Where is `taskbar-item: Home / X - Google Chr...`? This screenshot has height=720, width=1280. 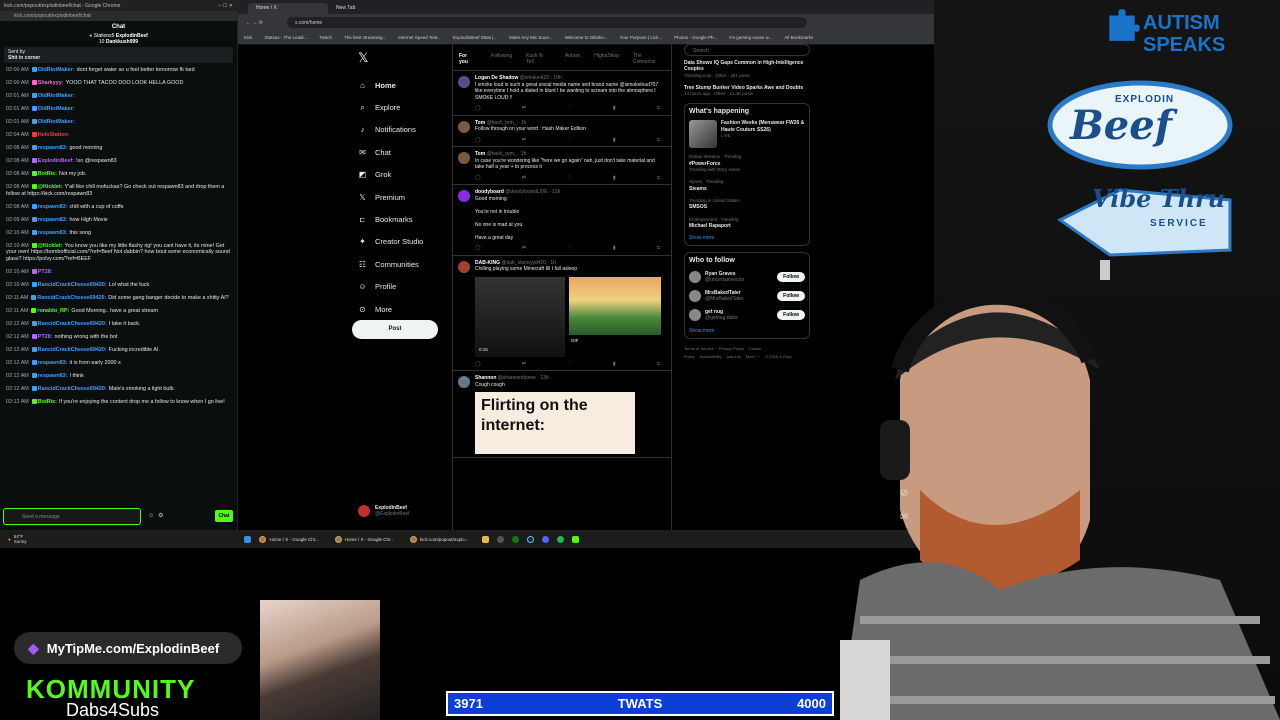 taskbar-item: Home / X - Google Chr... is located at coordinates (364, 539).